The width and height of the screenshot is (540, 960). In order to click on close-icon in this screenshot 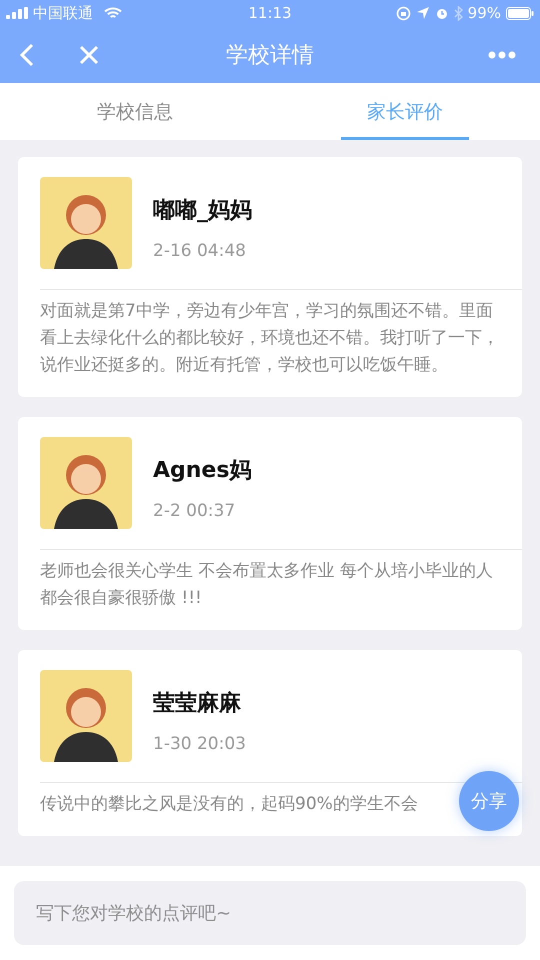, I will do `click(89, 54)`.